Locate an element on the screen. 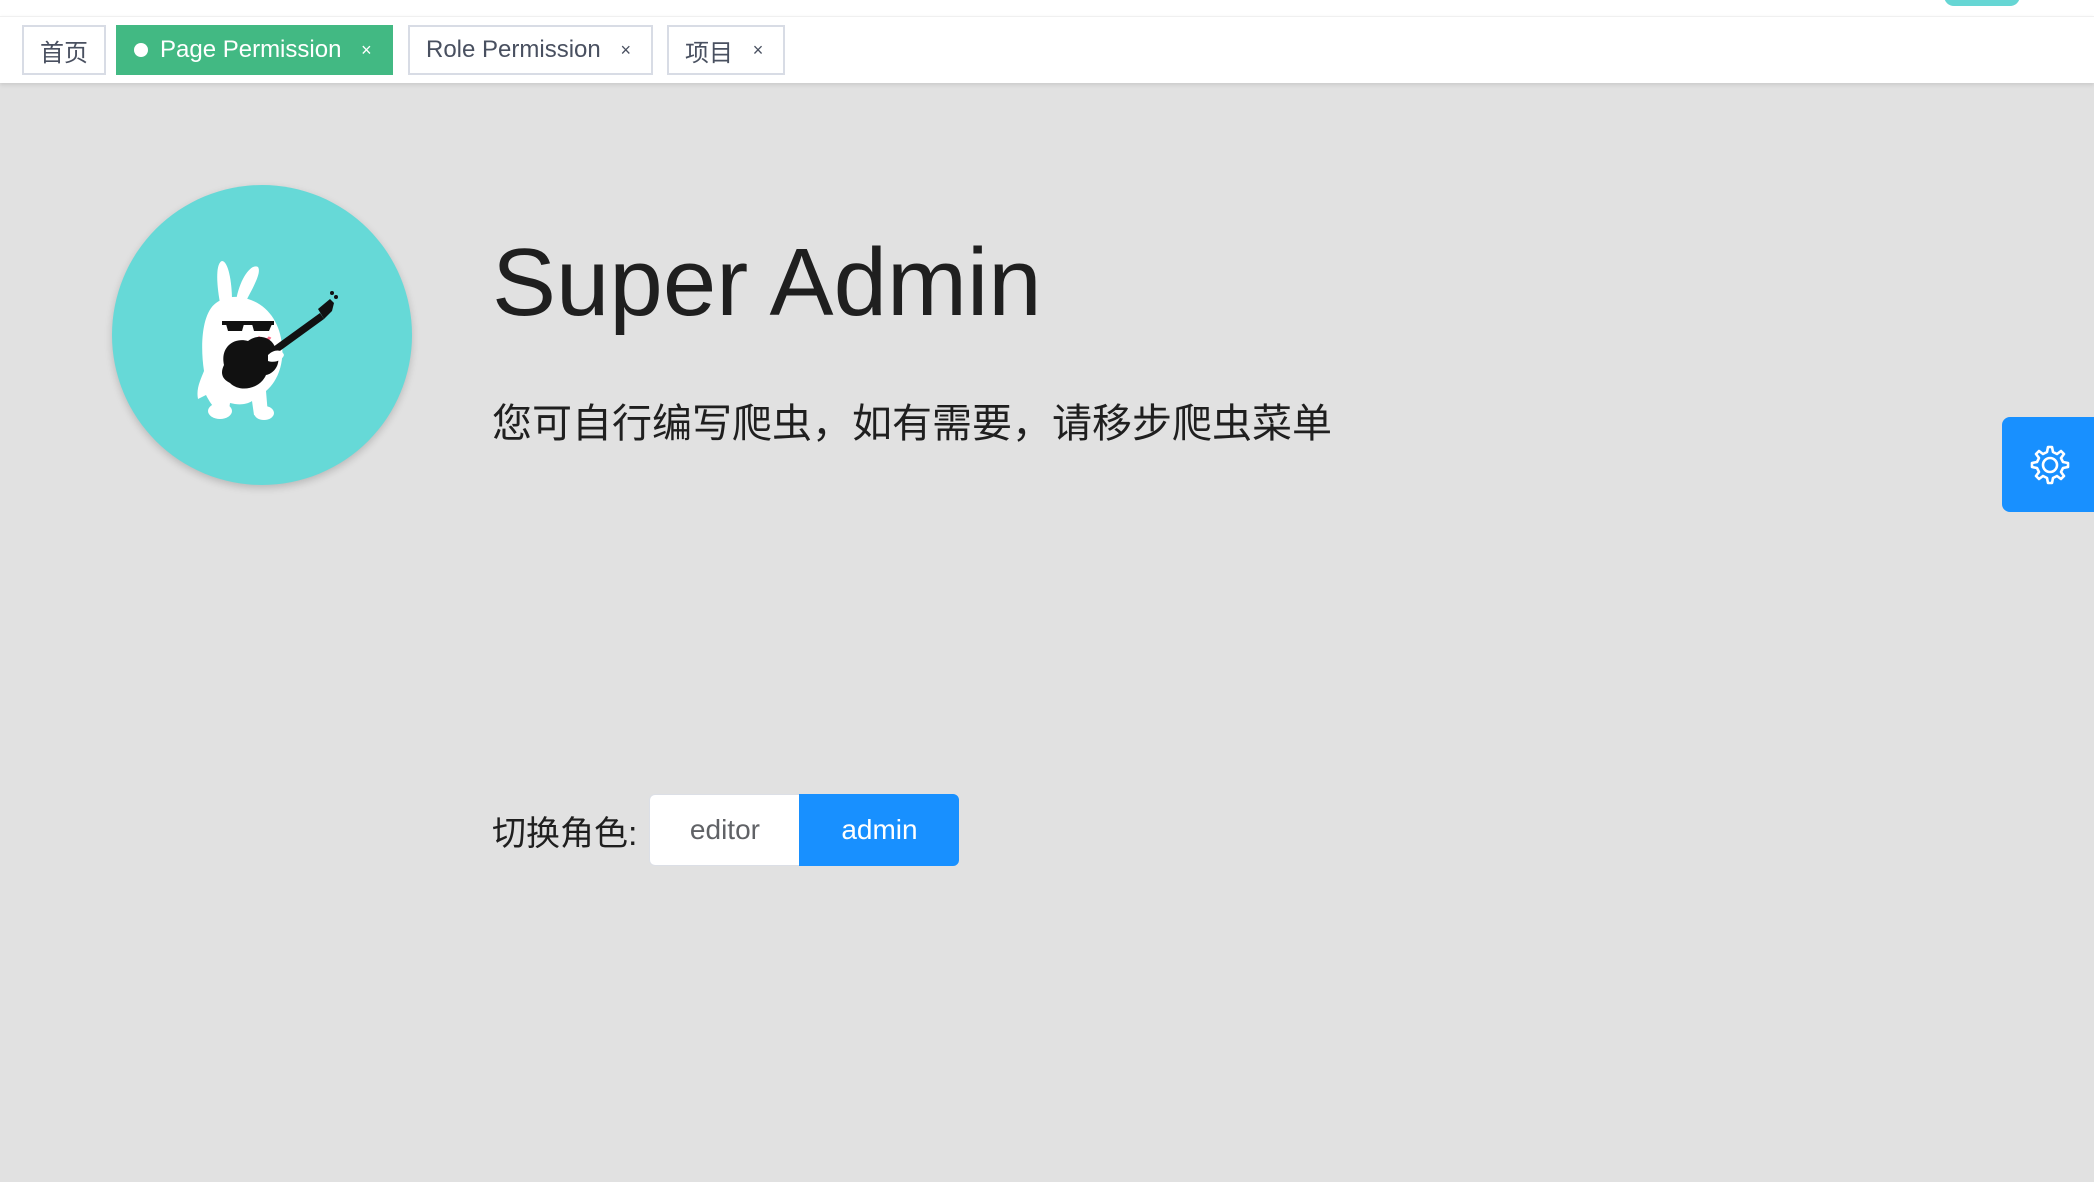 The image size is (2094, 1182). role-switch: 切换角色: editor admin is located at coordinates (726, 830).